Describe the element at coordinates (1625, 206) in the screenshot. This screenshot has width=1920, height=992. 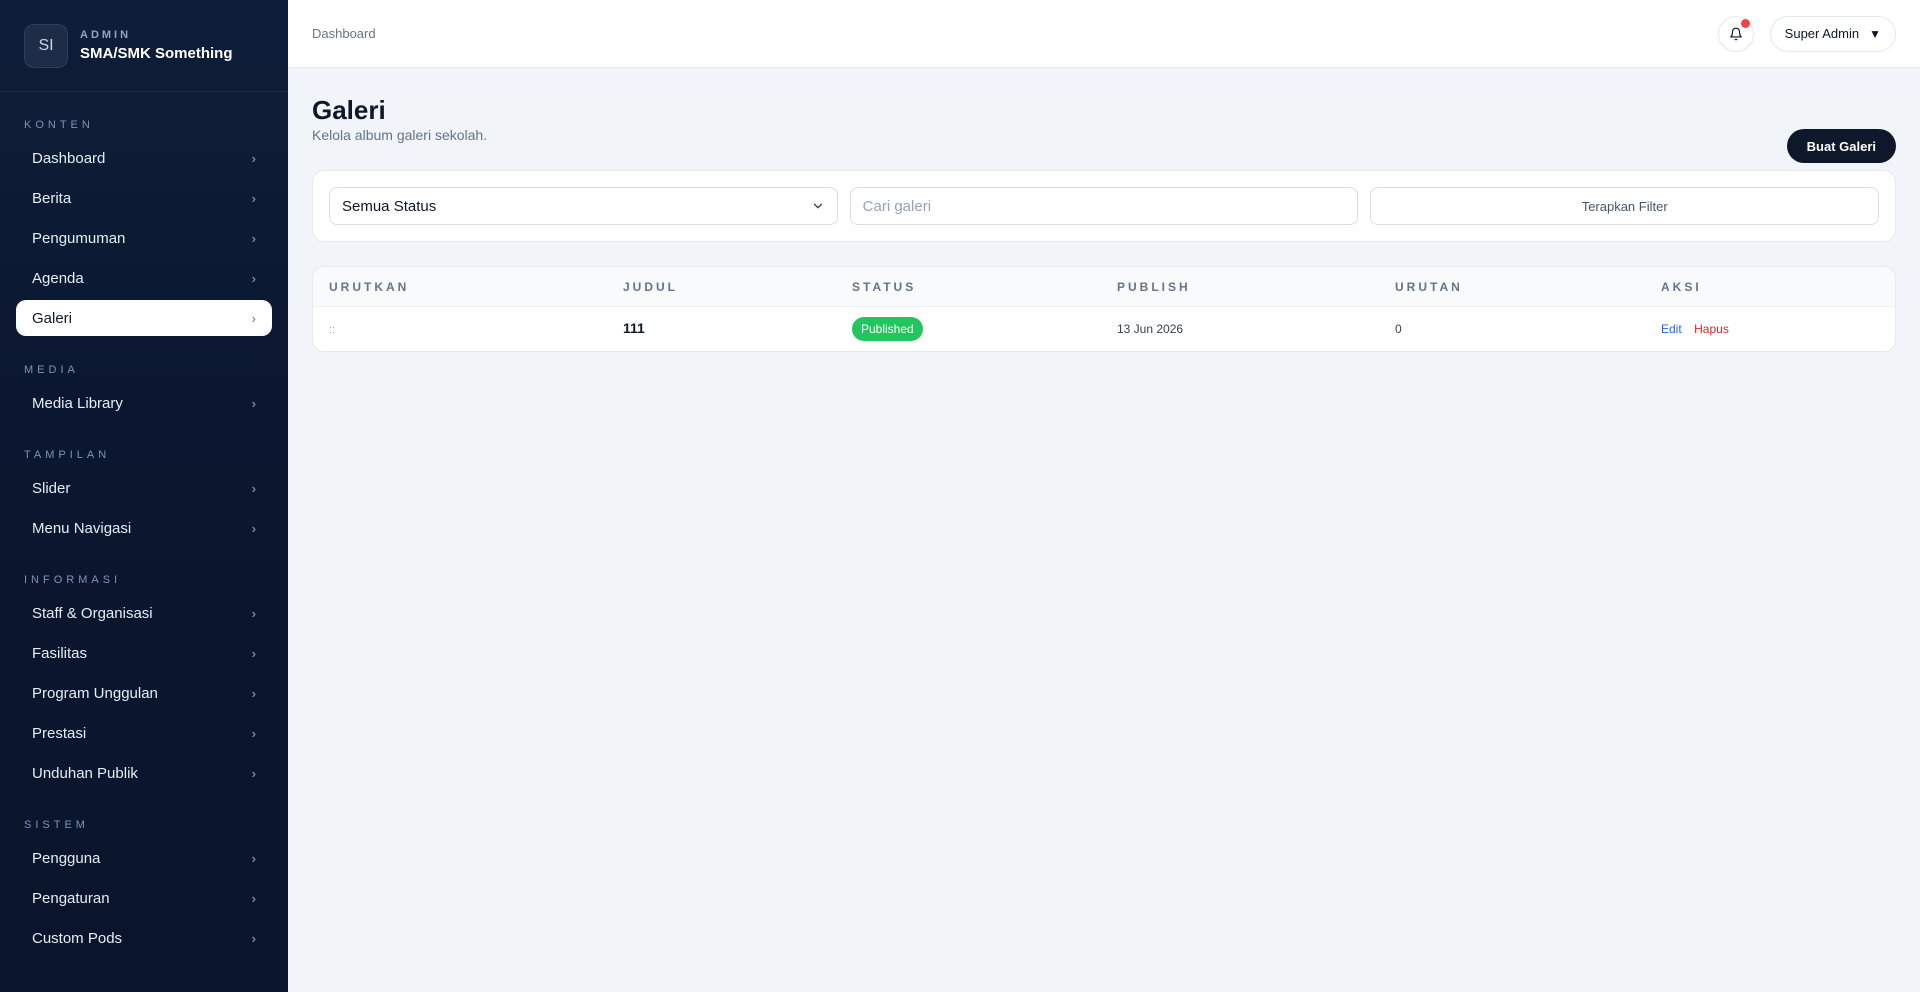
I see `apply-filter-button: Terapkan Filter` at that location.